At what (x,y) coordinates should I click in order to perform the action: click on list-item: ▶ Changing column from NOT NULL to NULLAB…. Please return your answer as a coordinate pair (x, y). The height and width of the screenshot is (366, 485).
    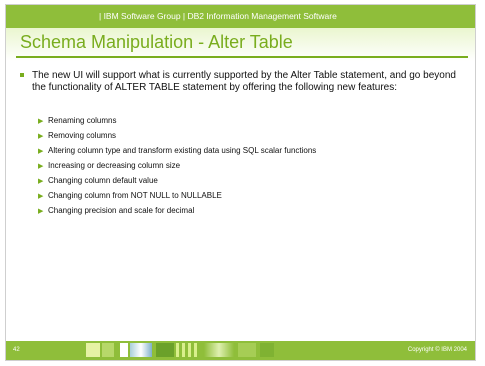
    Looking at the image, I should click on (248, 198).